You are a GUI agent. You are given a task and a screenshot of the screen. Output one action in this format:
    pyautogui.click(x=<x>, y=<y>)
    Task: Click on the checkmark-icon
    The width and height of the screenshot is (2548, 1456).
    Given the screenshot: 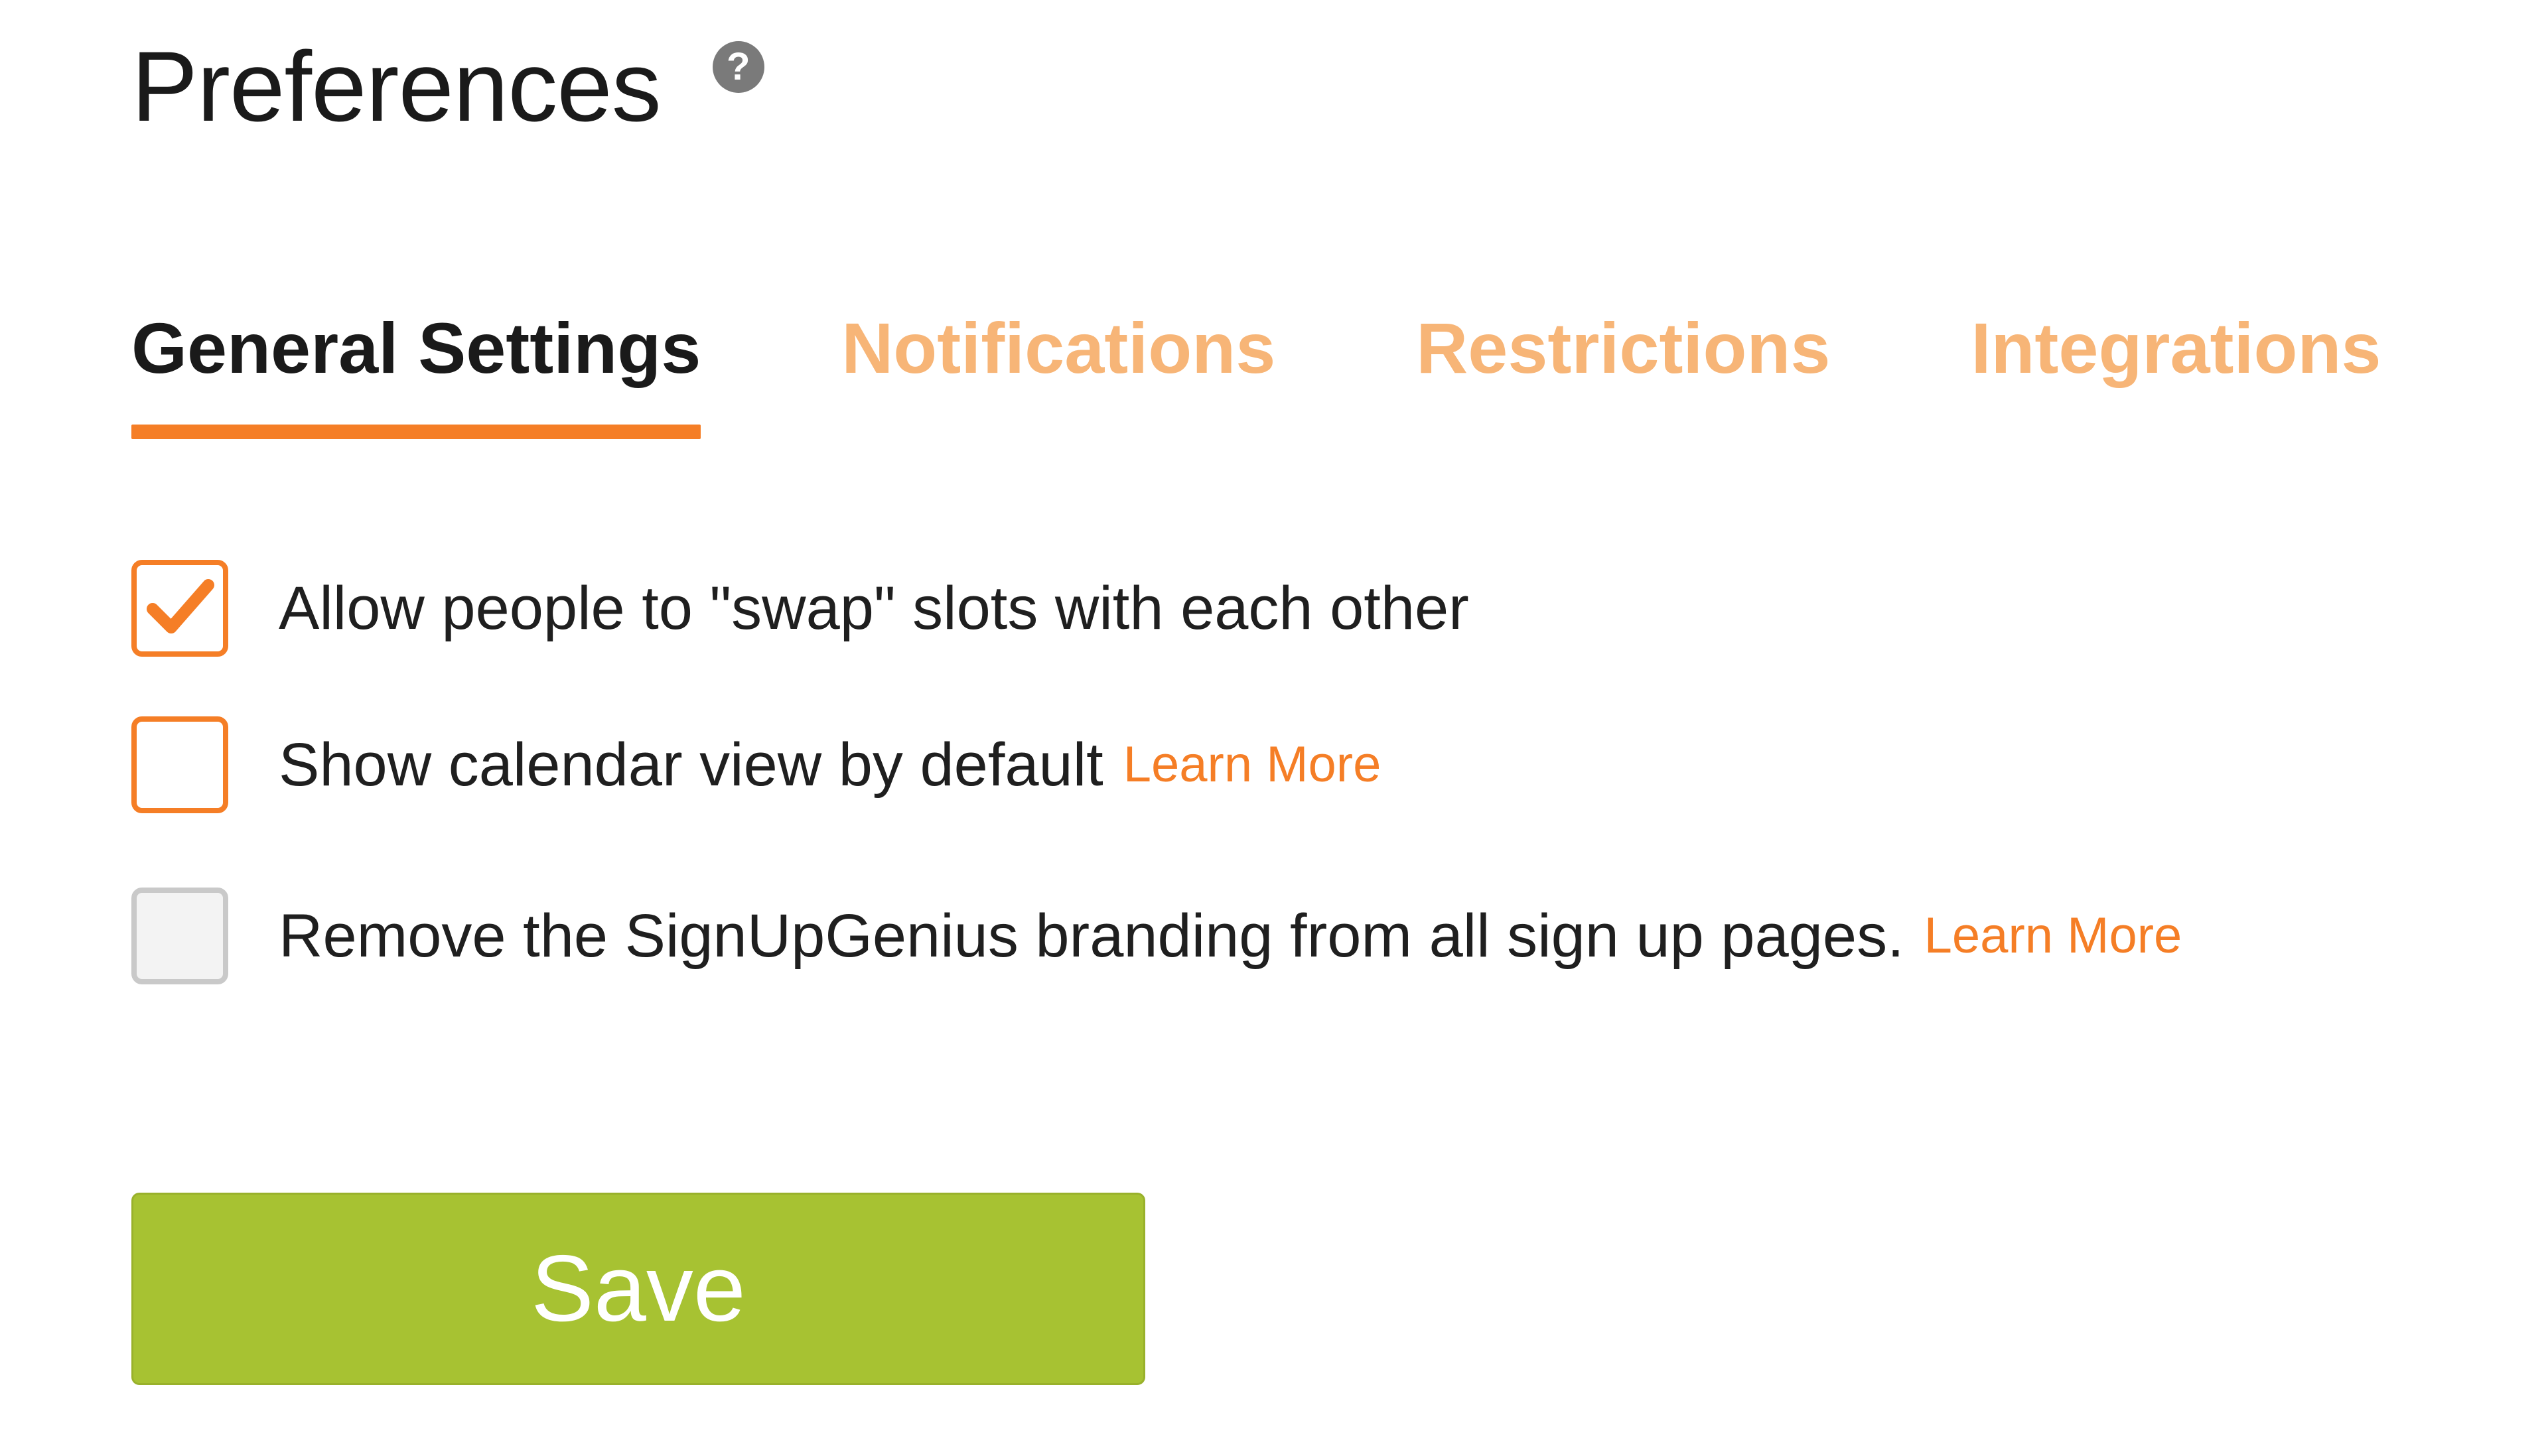 What is the action you would take?
    pyautogui.click(x=181, y=606)
    